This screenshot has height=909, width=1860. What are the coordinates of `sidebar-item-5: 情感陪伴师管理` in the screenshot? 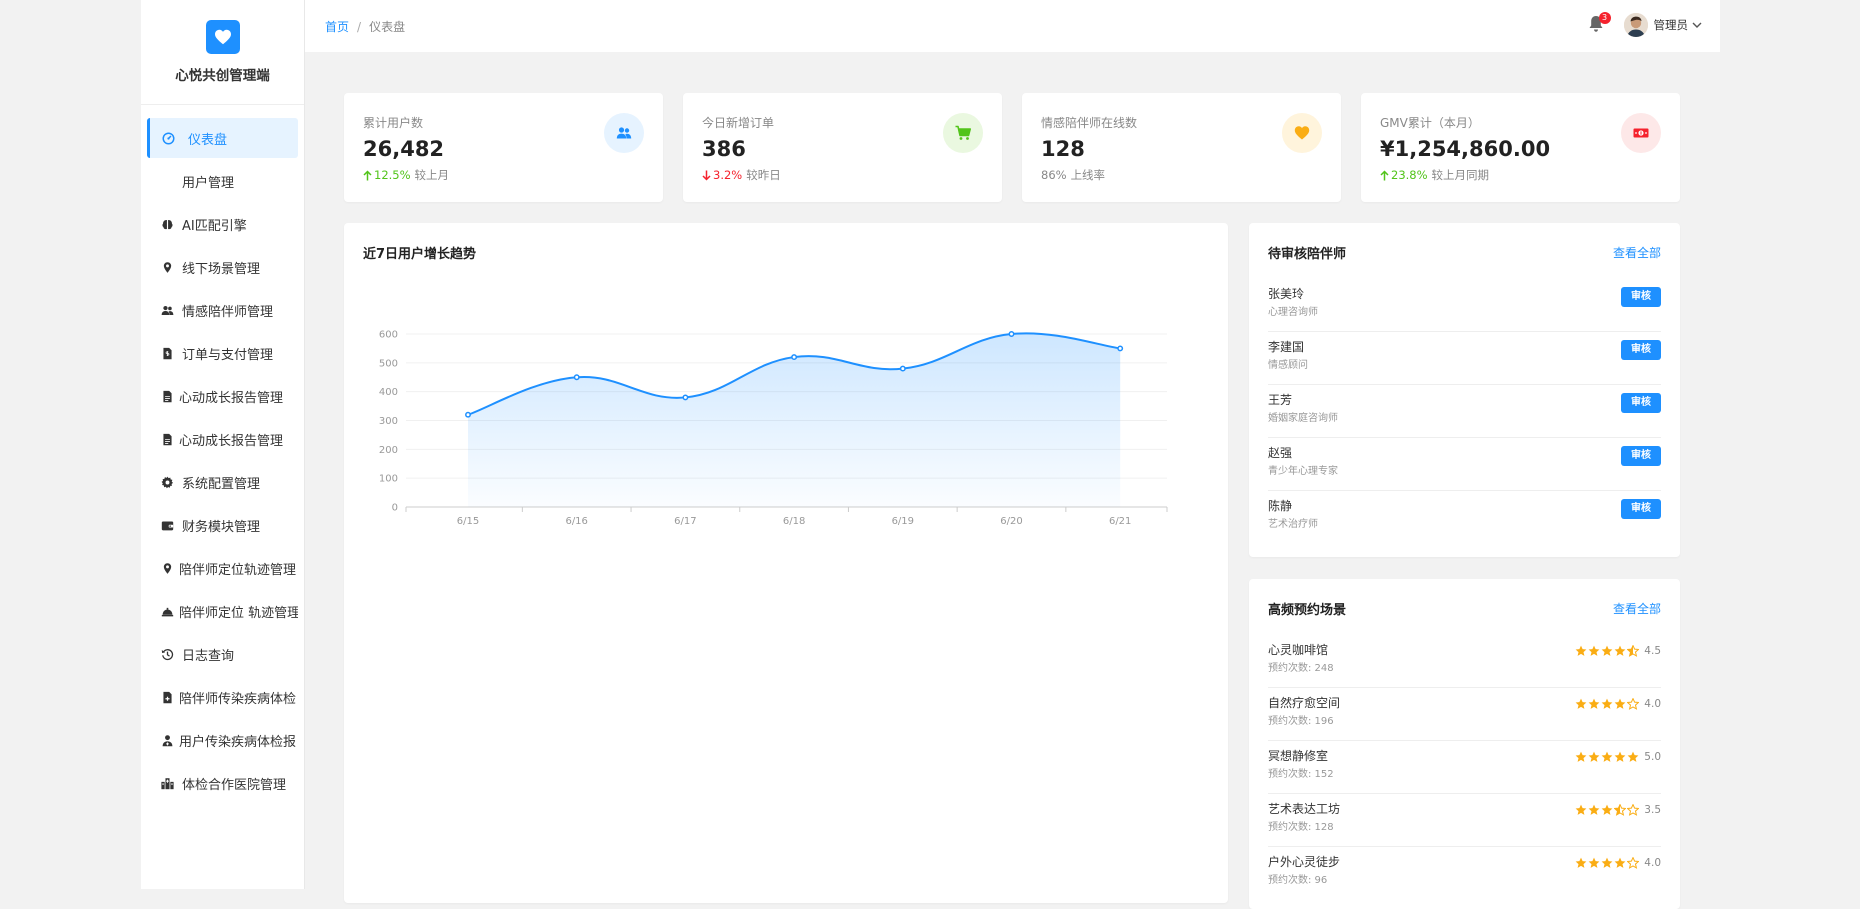 It's located at (222, 310).